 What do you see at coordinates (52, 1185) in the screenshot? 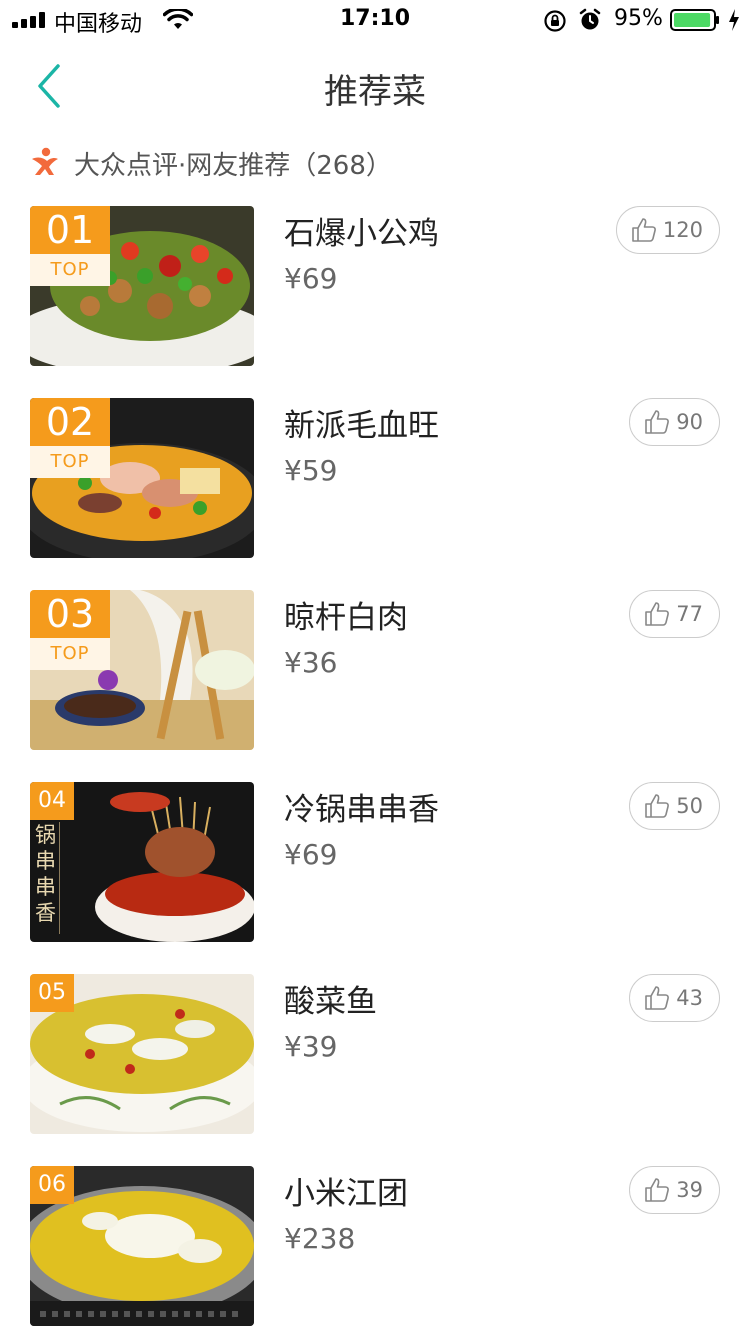
I see `rank-badge: 06` at bounding box center [52, 1185].